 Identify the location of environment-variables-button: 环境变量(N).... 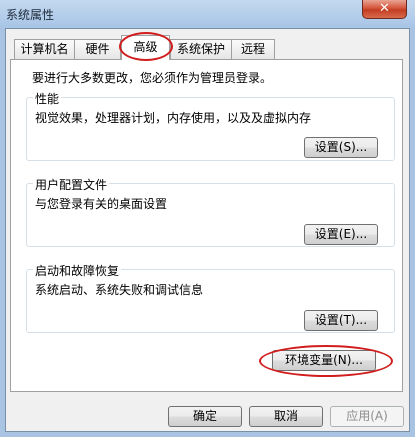
(324, 360).